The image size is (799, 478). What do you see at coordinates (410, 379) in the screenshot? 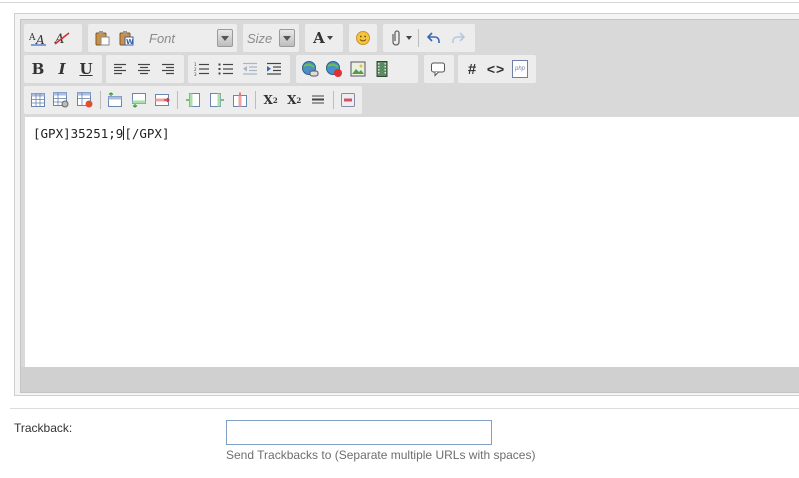
I see `editor-status-bar` at bounding box center [410, 379].